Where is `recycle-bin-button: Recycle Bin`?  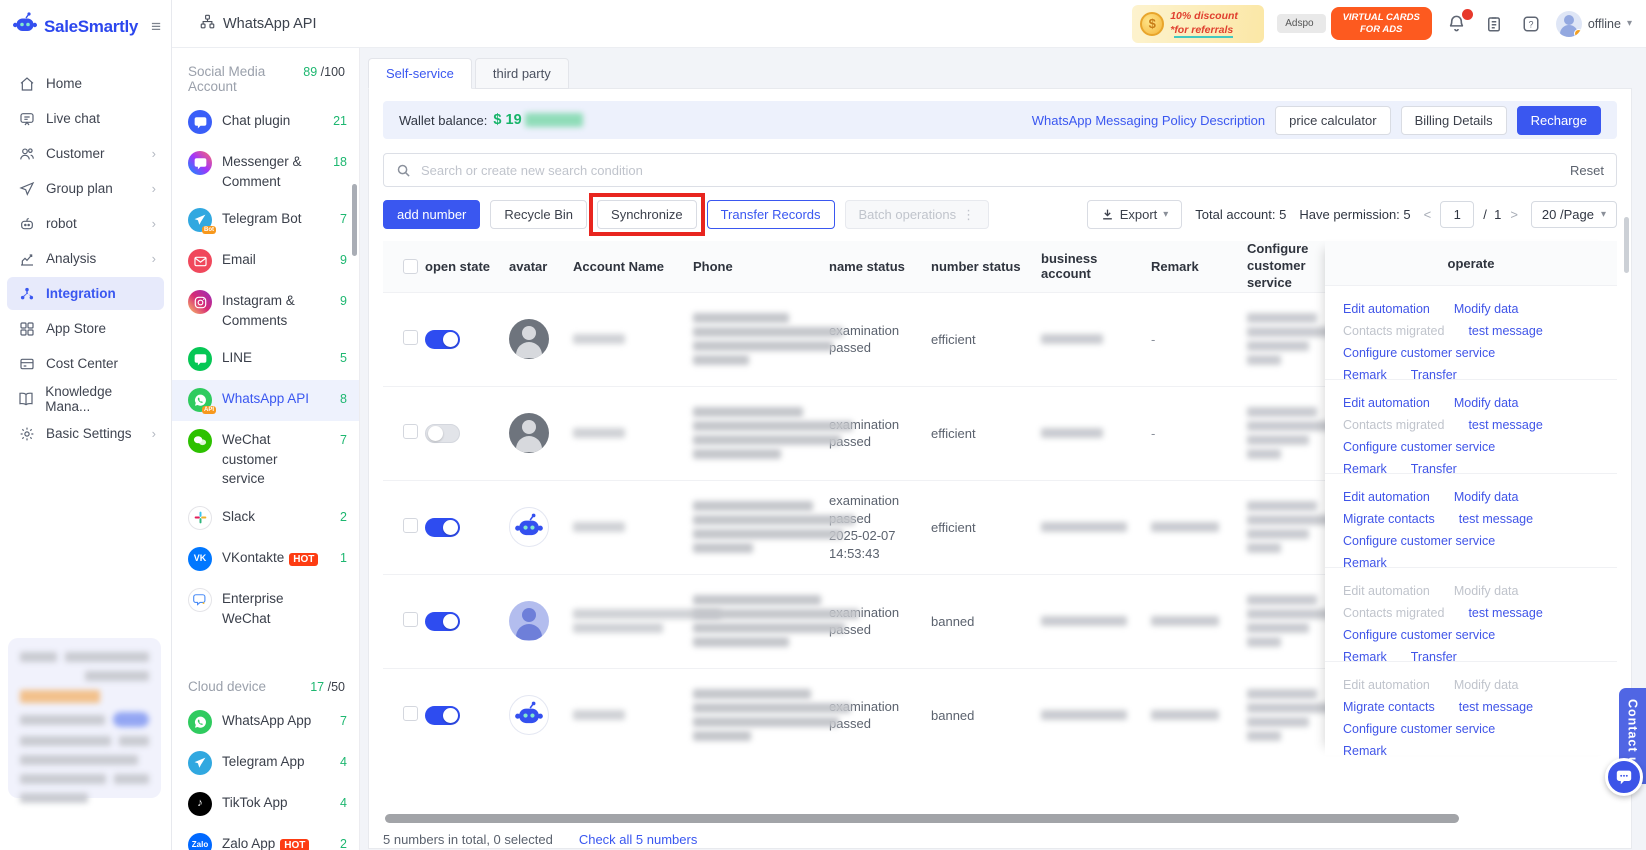 recycle-bin-button: Recycle Bin is located at coordinates (539, 214).